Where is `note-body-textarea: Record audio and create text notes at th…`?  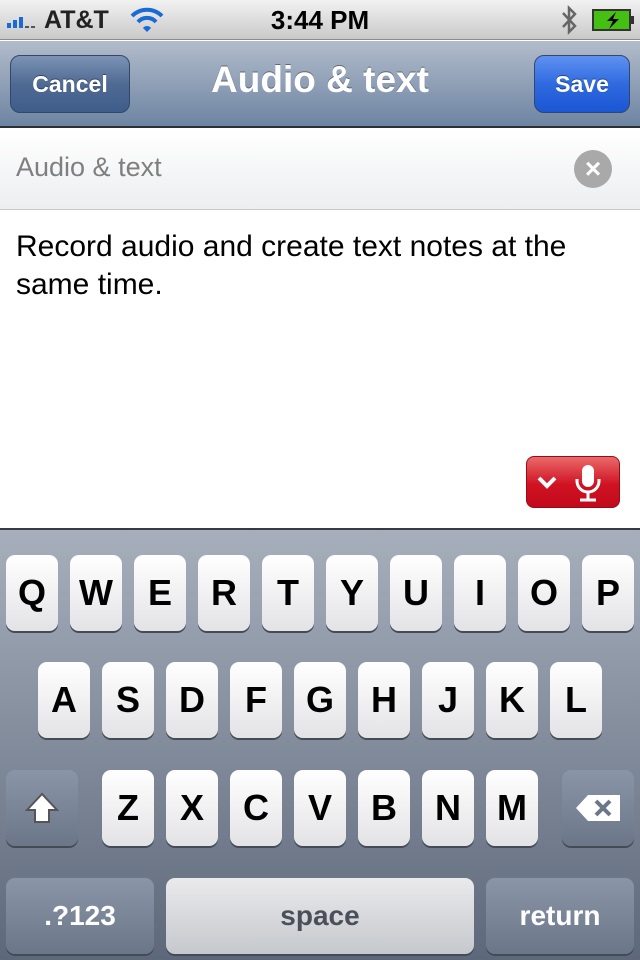
note-body-textarea: Record audio and create text notes at th… is located at coordinates (316, 266).